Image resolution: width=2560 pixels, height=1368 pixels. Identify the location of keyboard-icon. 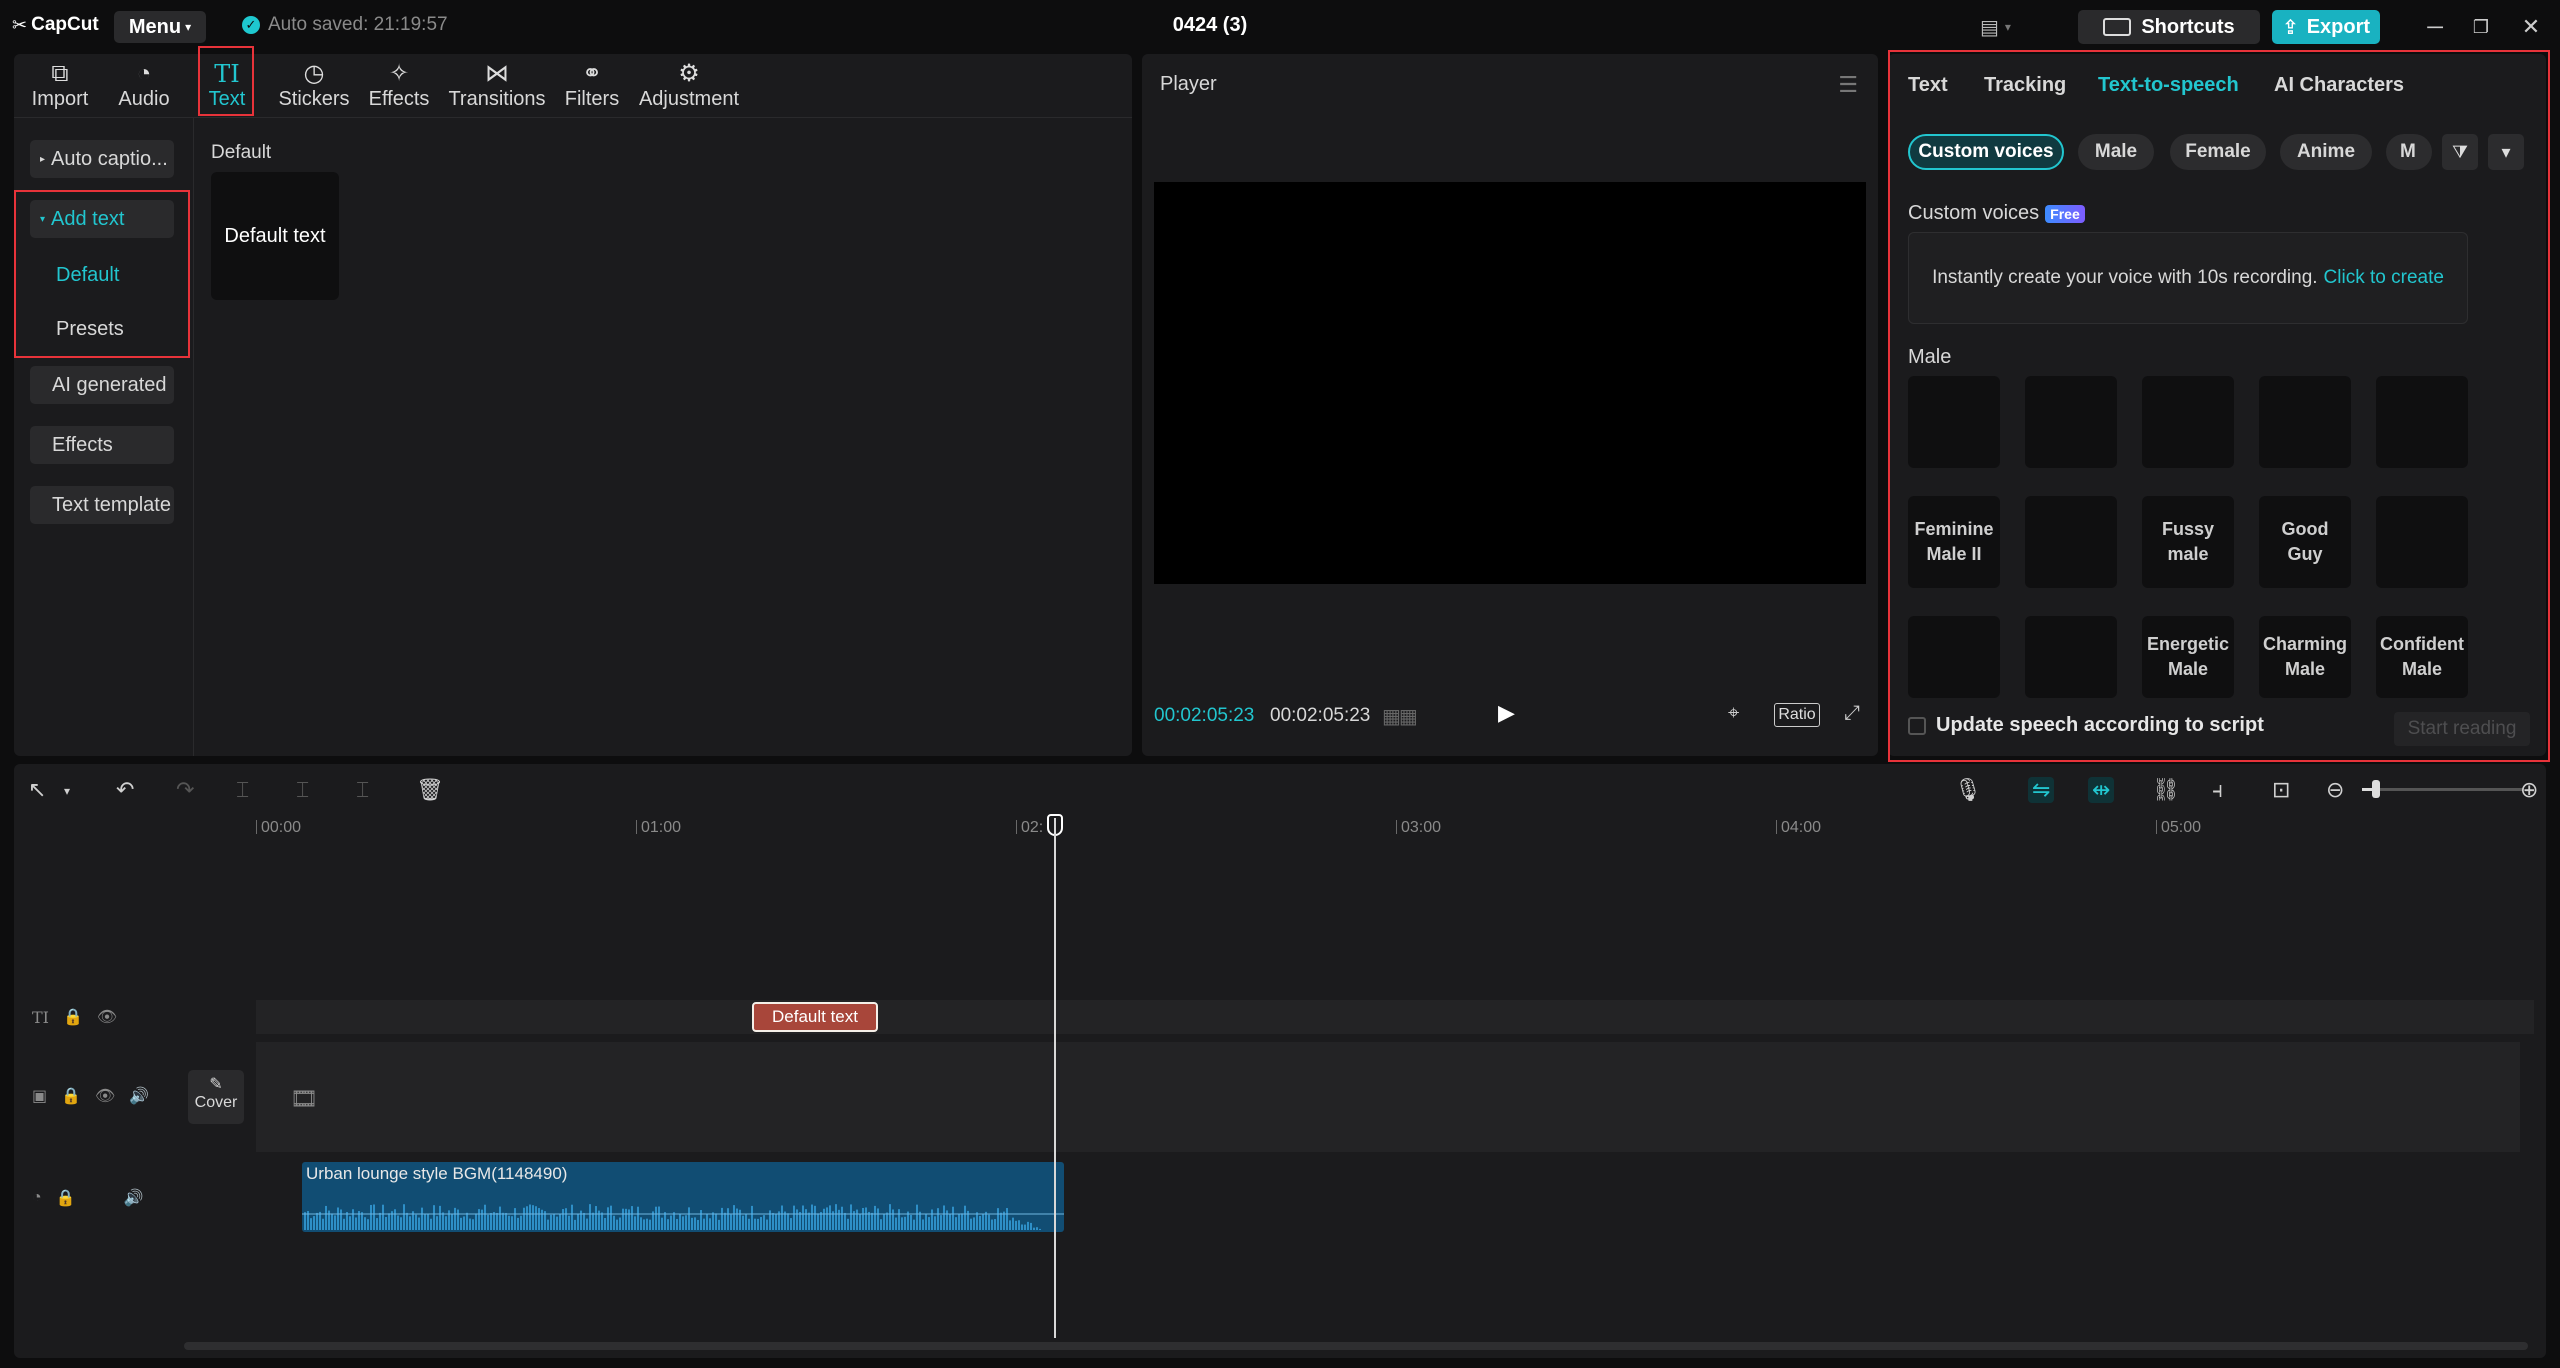
(2117, 27).